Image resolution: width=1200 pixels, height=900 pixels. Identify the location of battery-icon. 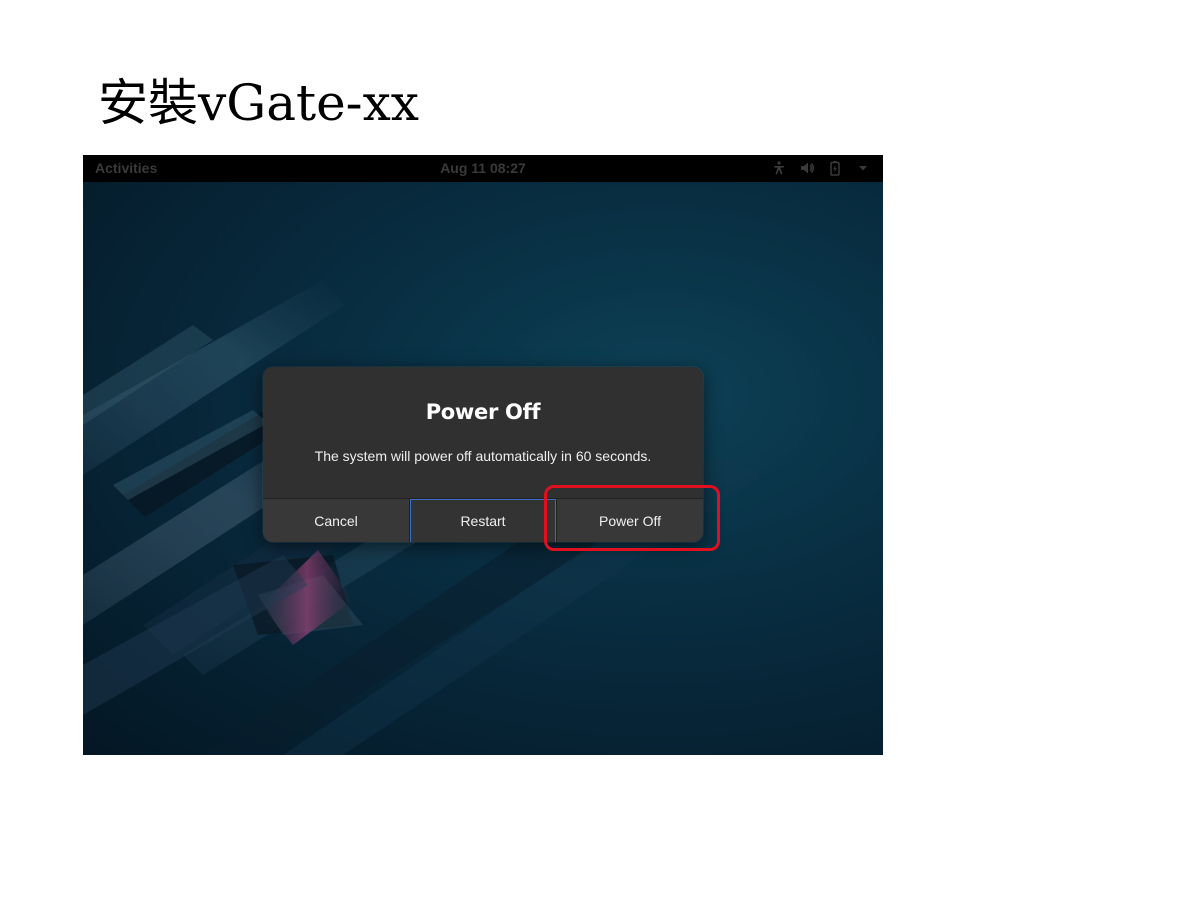
(835, 168).